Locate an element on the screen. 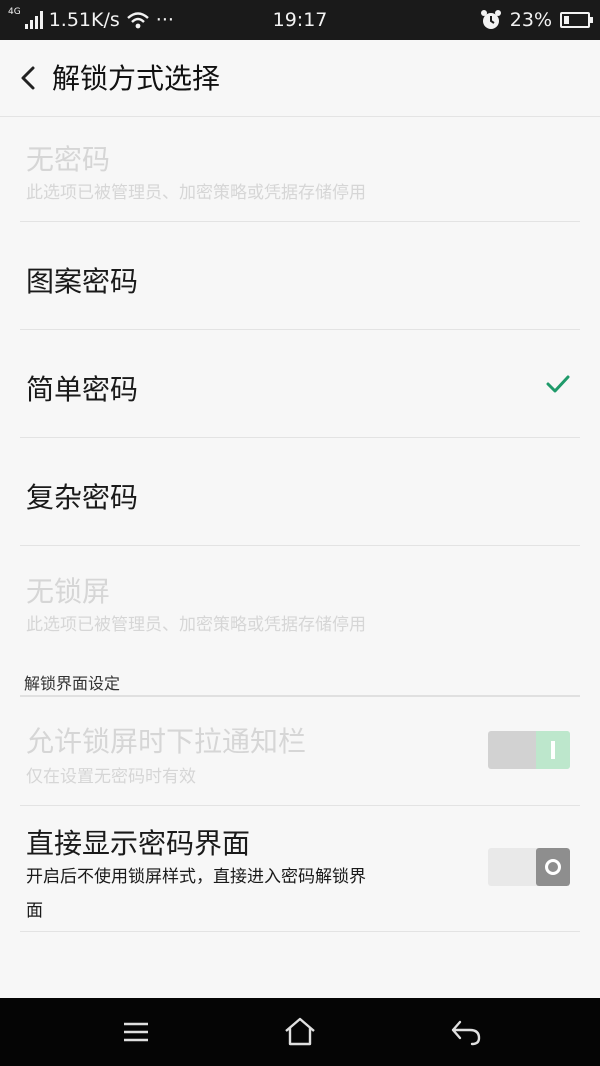 This screenshot has width=600, height=1066. back-arrow-icon is located at coordinates (29, 78).